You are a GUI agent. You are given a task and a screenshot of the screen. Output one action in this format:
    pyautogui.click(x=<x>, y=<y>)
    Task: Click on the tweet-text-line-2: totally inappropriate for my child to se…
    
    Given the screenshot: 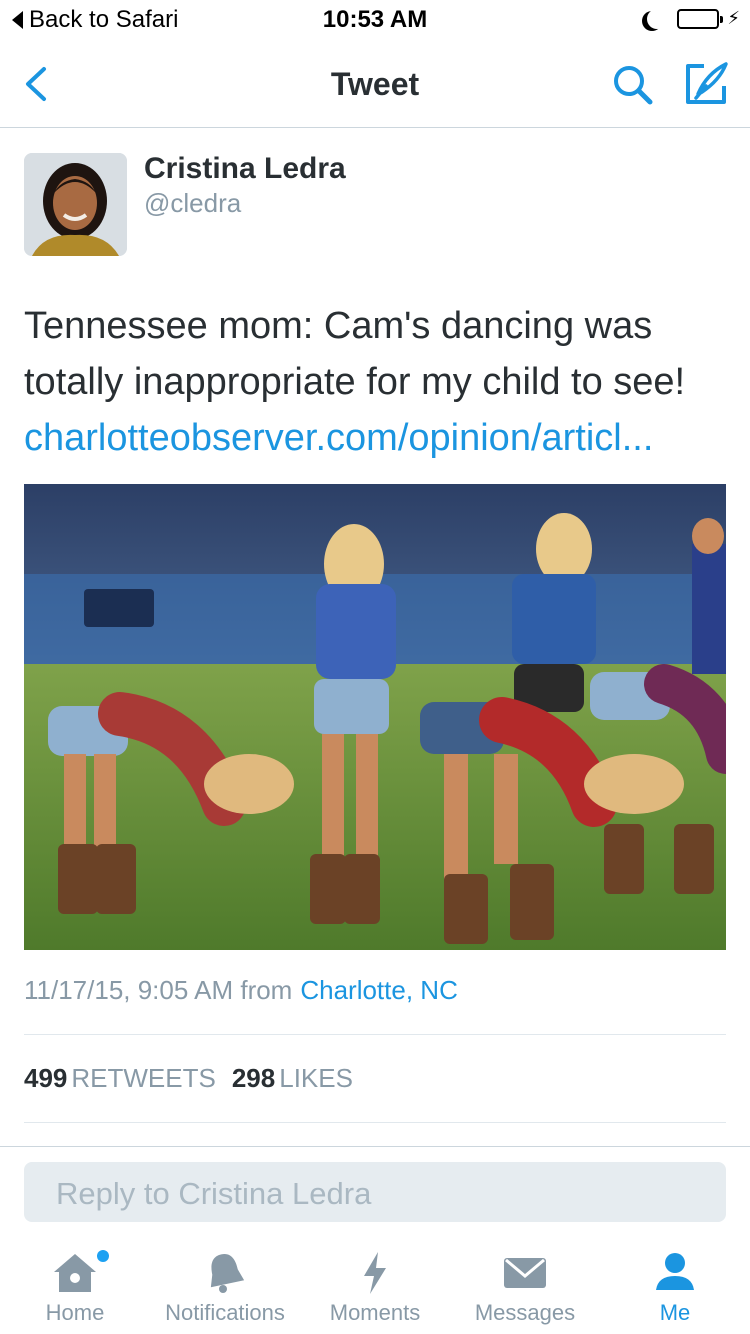 What is the action you would take?
    pyautogui.click(x=355, y=382)
    